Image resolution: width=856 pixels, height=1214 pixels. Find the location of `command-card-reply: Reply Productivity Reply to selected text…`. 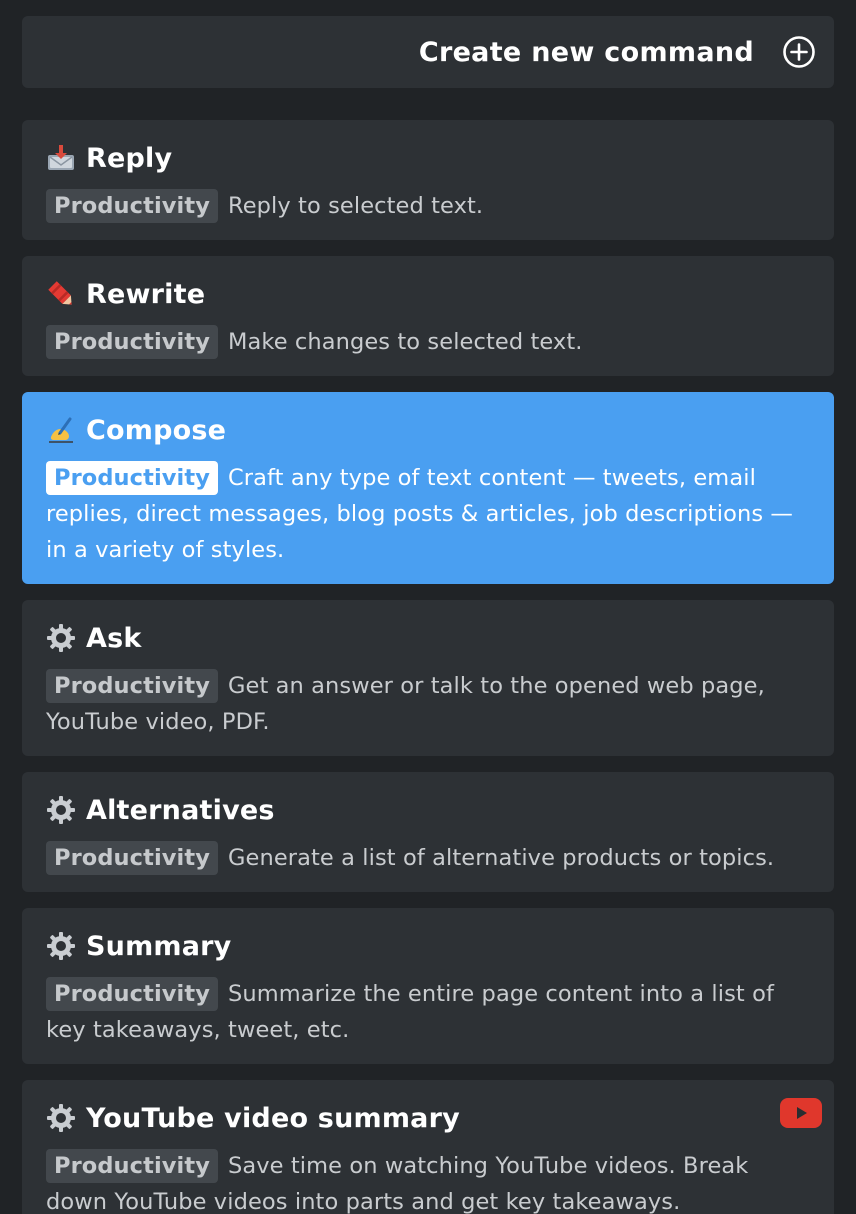

command-card-reply: Reply Productivity Reply to selected text… is located at coordinates (428, 180).